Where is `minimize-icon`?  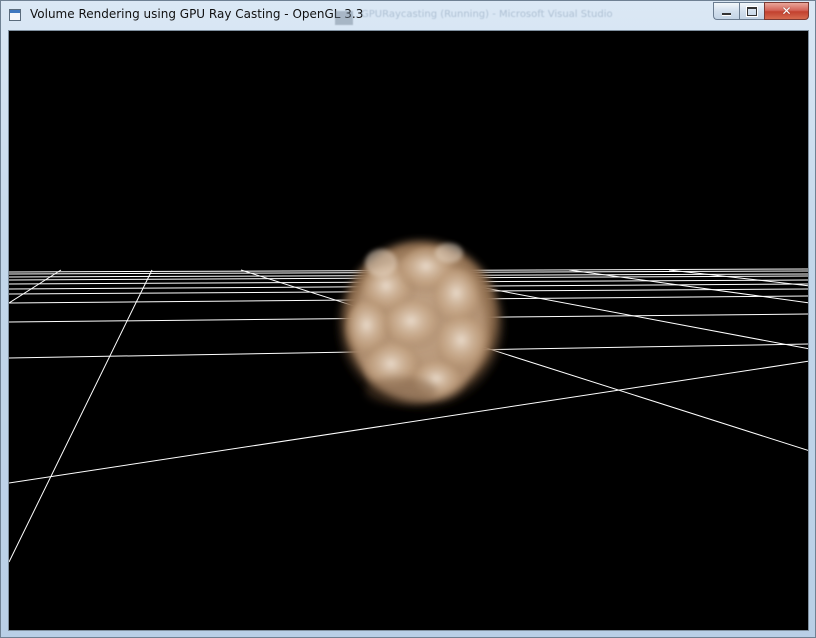 minimize-icon is located at coordinates (726, 14).